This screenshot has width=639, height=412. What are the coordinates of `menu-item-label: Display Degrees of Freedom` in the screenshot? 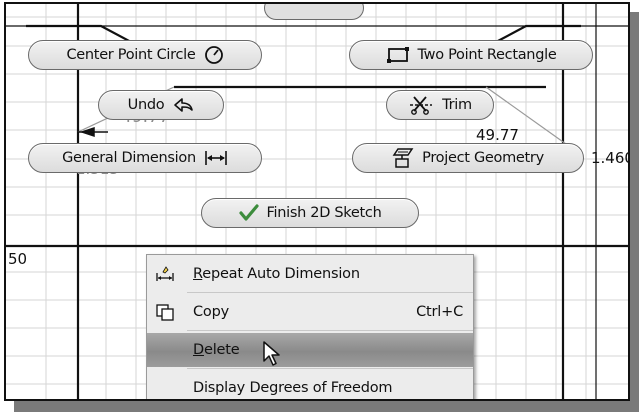 It's located at (293, 388).